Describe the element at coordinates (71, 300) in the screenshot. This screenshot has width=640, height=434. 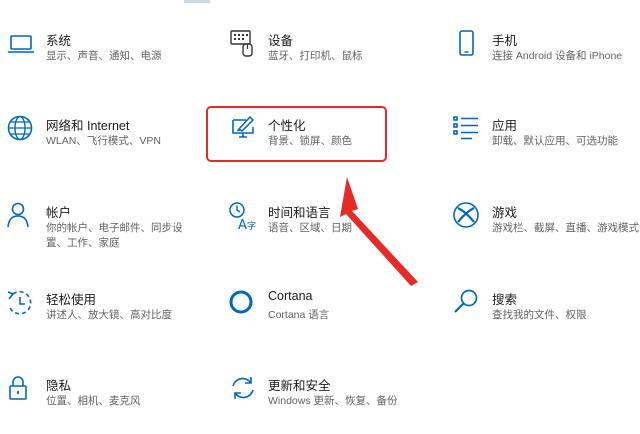
I see `tile-title: 轻松使用` at that location.